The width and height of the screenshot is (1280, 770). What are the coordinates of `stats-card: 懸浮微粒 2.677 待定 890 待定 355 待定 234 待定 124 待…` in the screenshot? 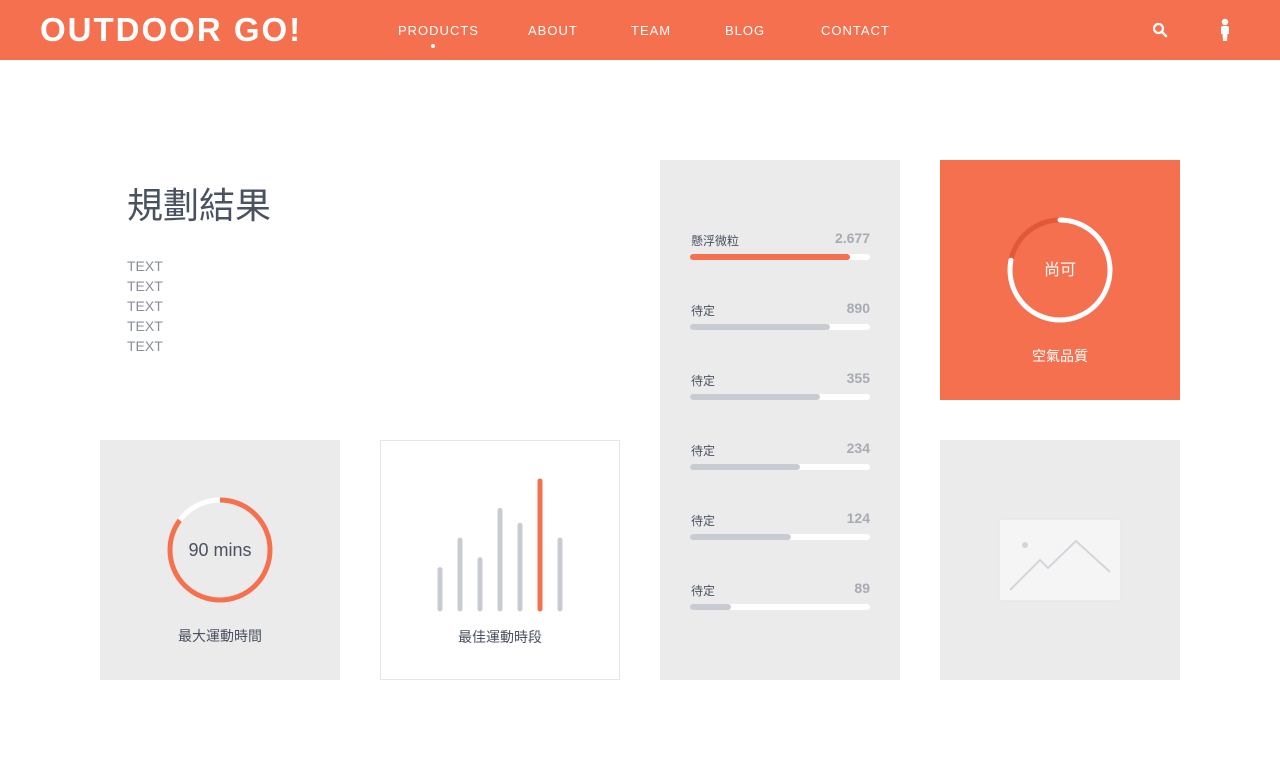 It's located at (780, 420).